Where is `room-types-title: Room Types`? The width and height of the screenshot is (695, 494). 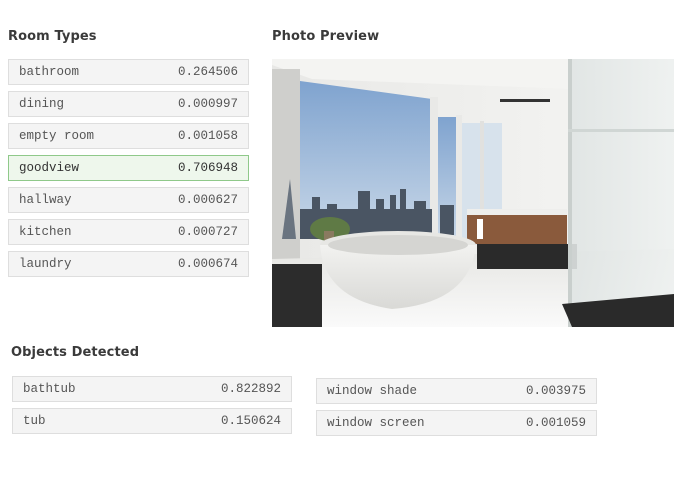
room-types-title: Room Types is located at coordinates (52, 36).